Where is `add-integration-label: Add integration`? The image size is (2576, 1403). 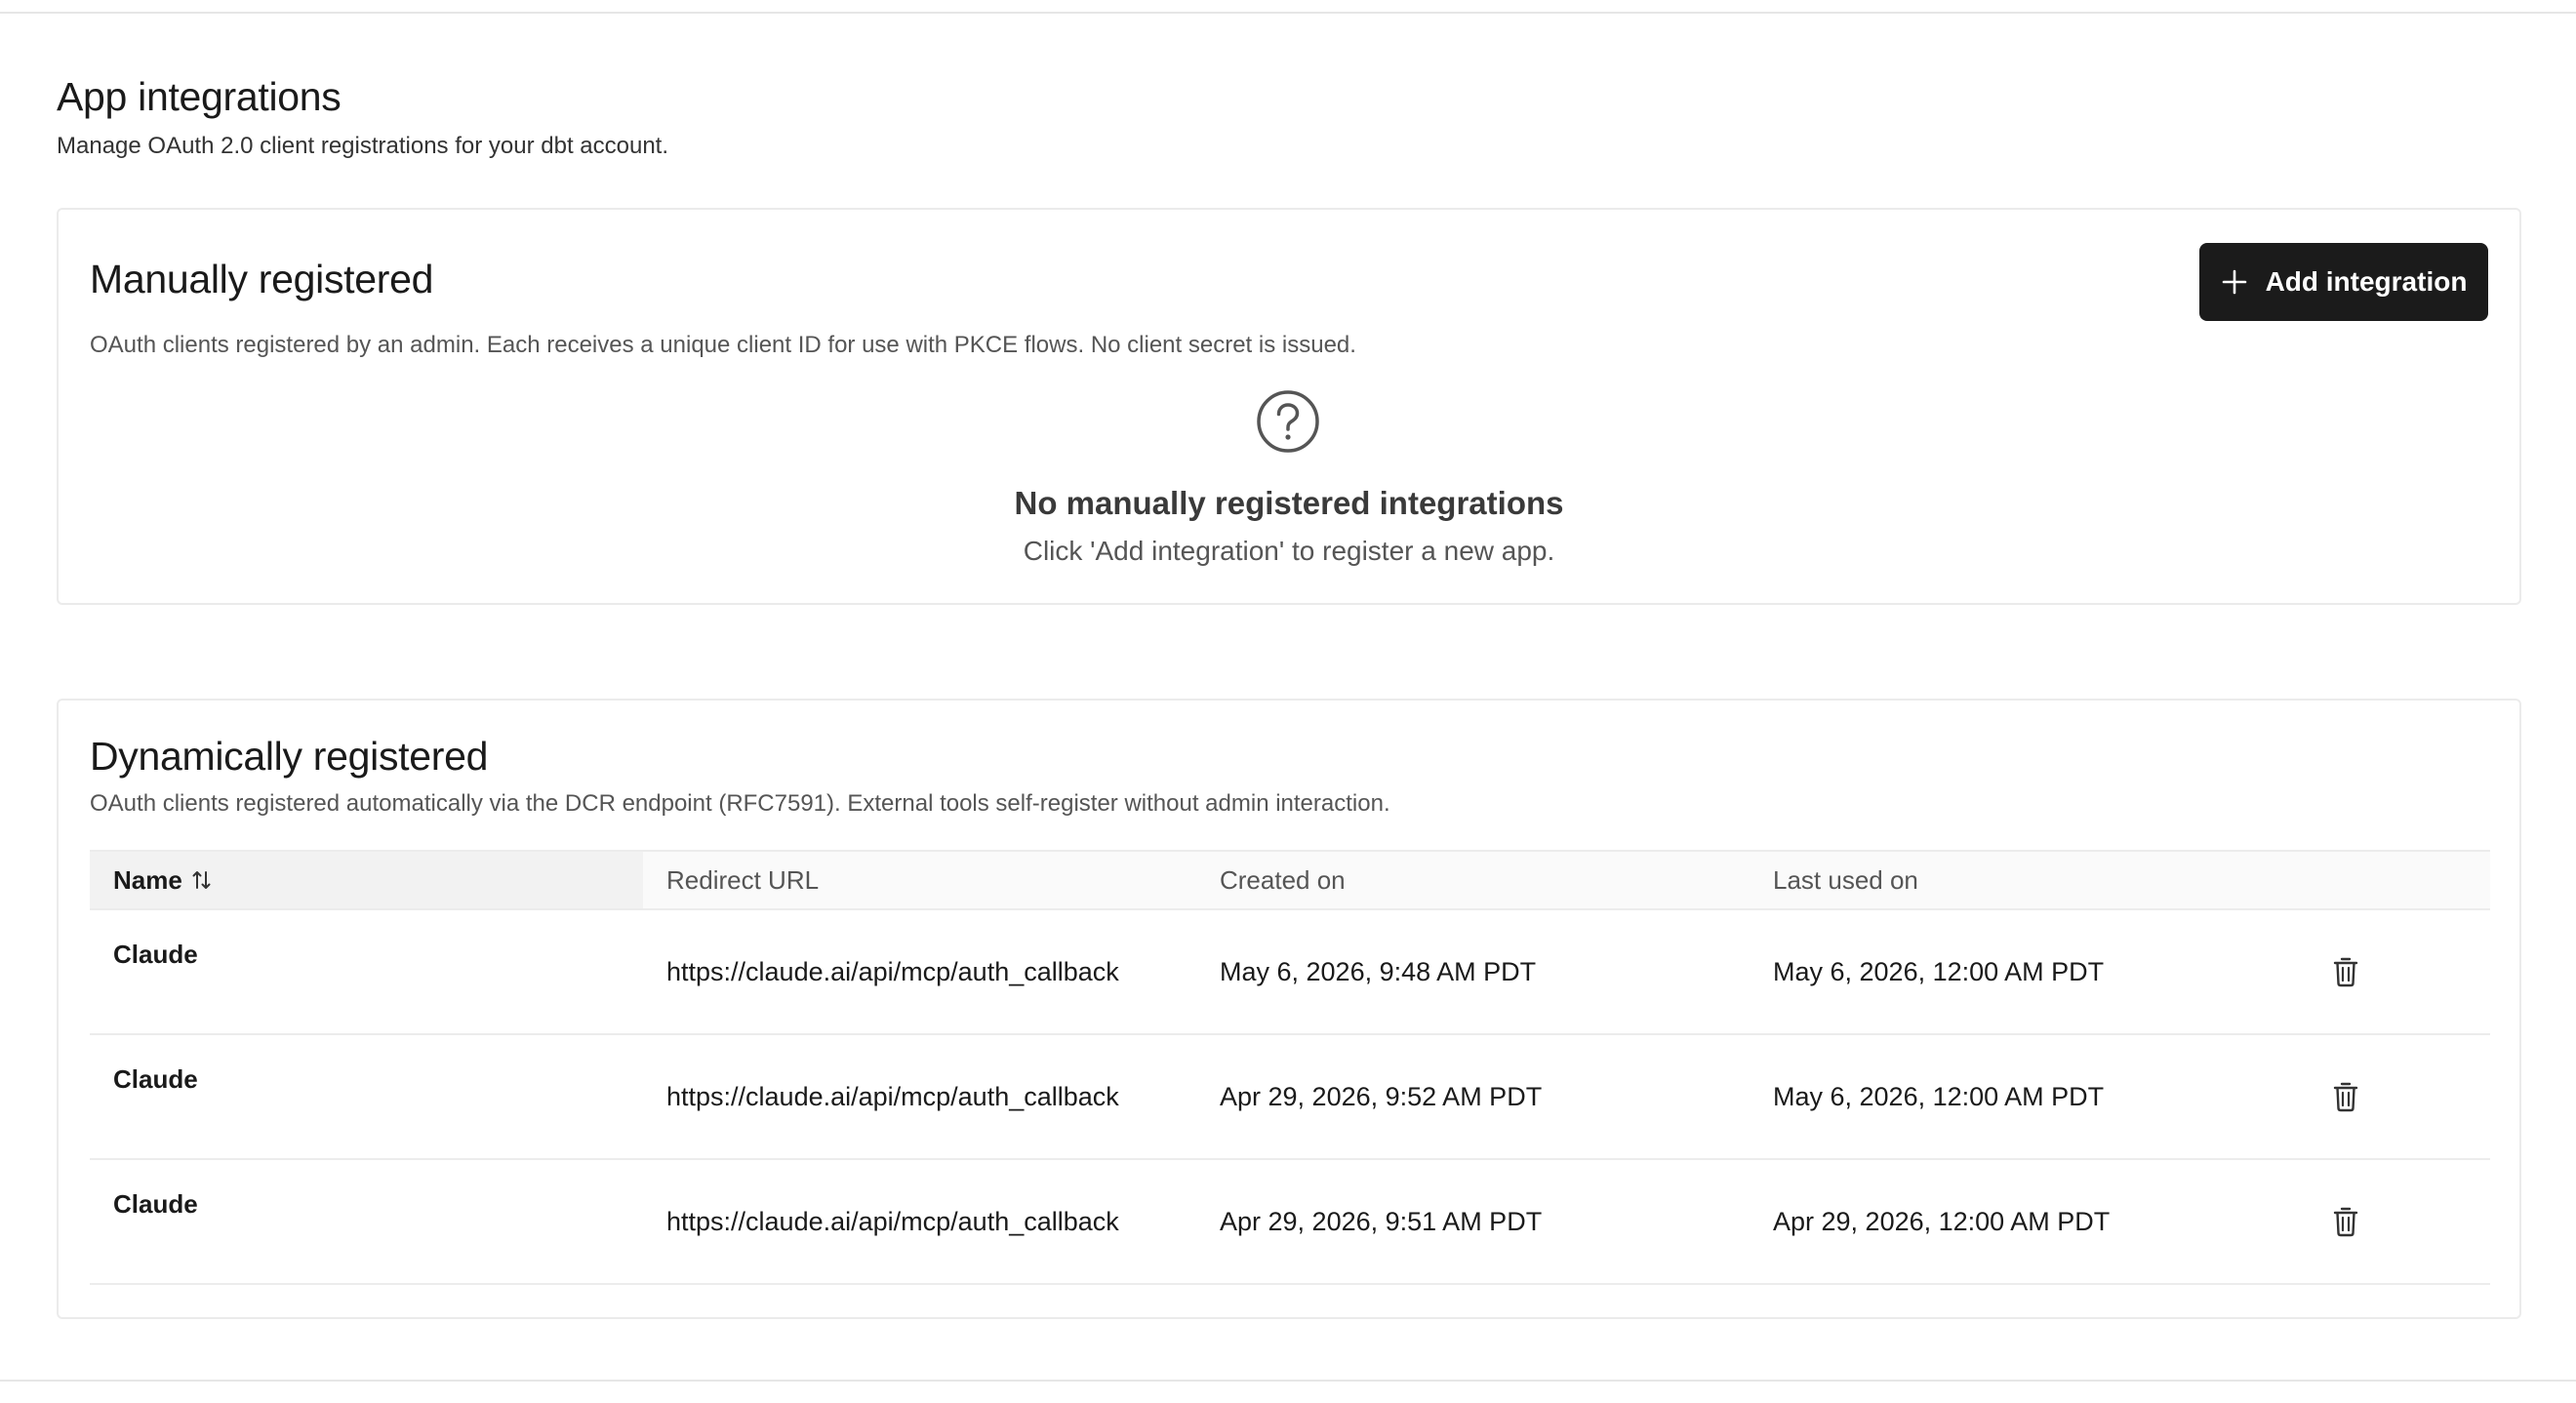
add-integration-label: Add integration is located at coordinates (2366, 281).